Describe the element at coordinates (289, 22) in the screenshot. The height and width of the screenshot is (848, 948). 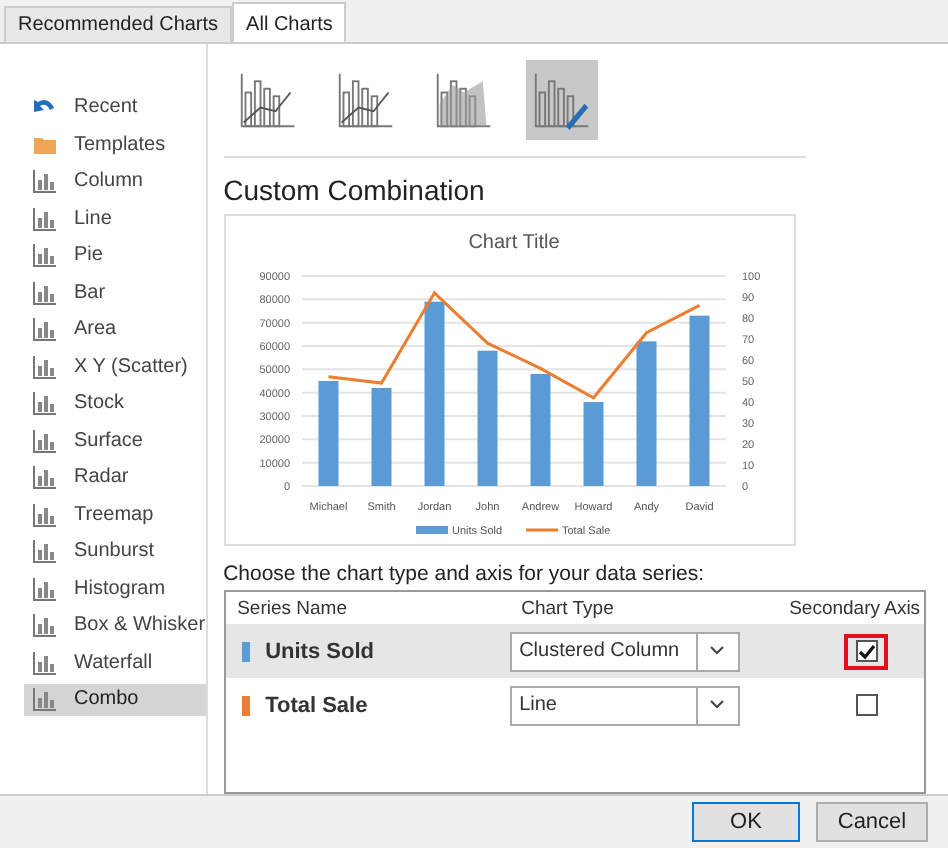
I see `tab: All Charts` at that location.